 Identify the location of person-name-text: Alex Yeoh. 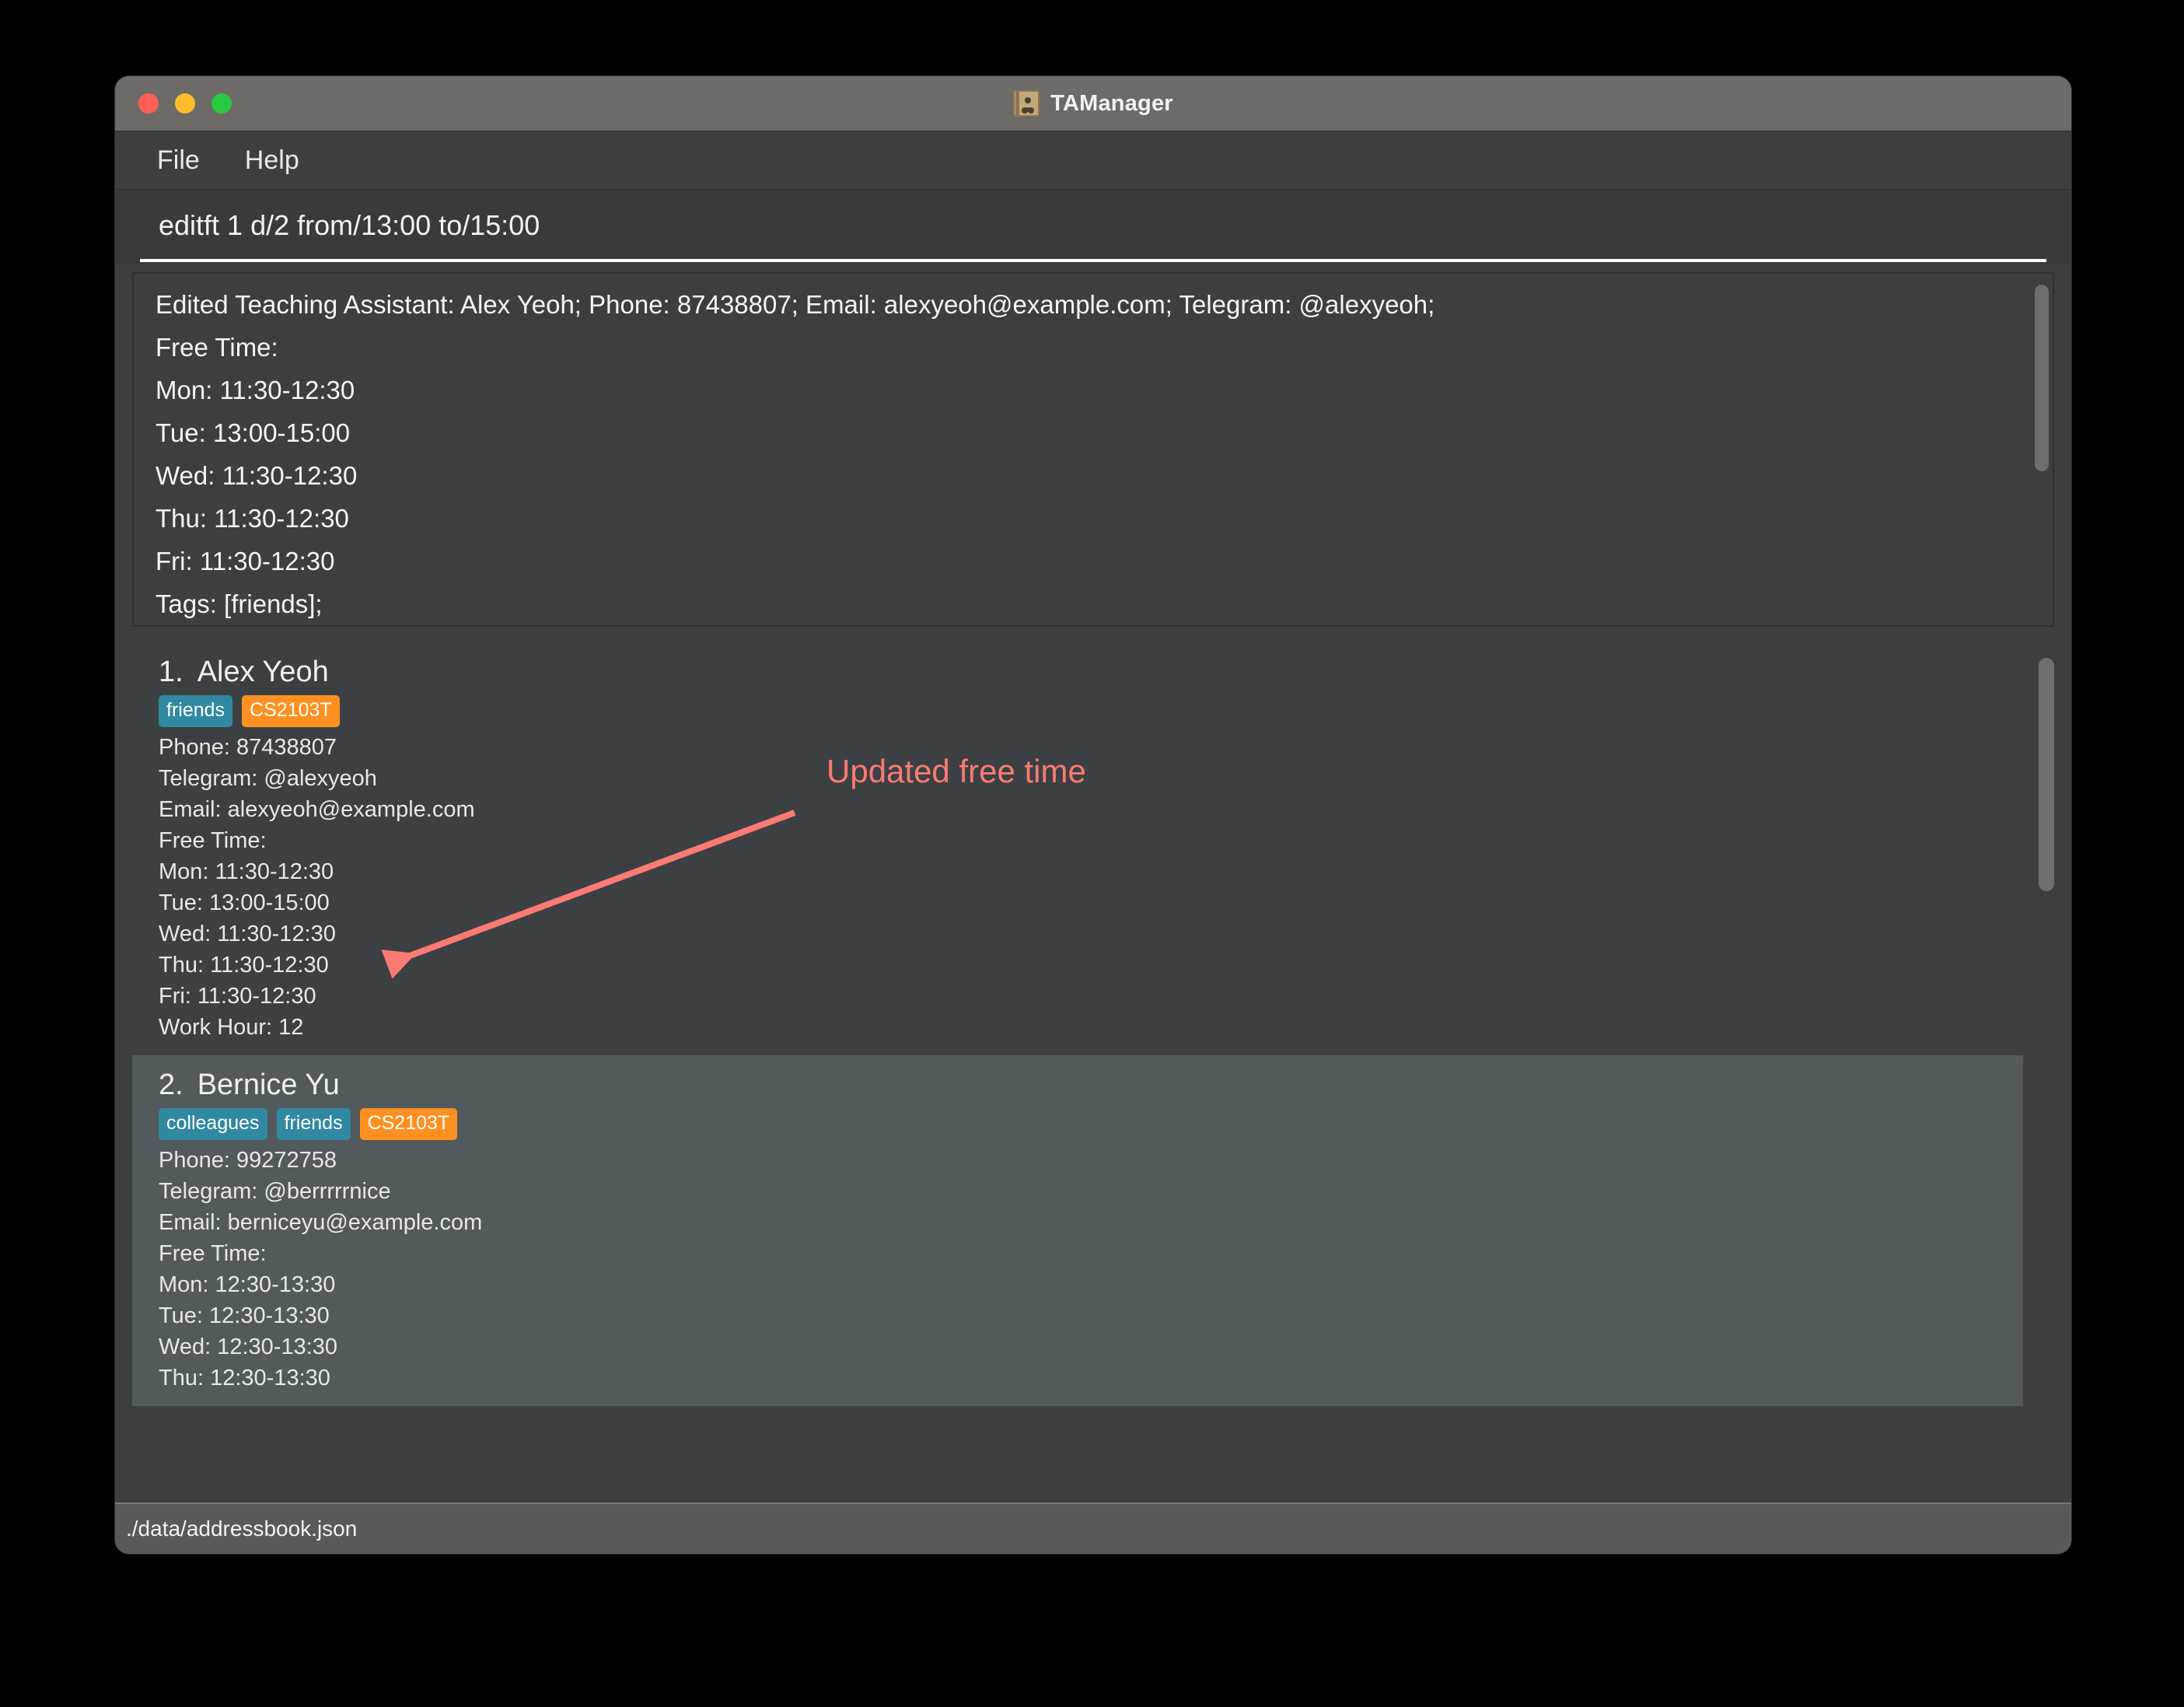
(263, 672).